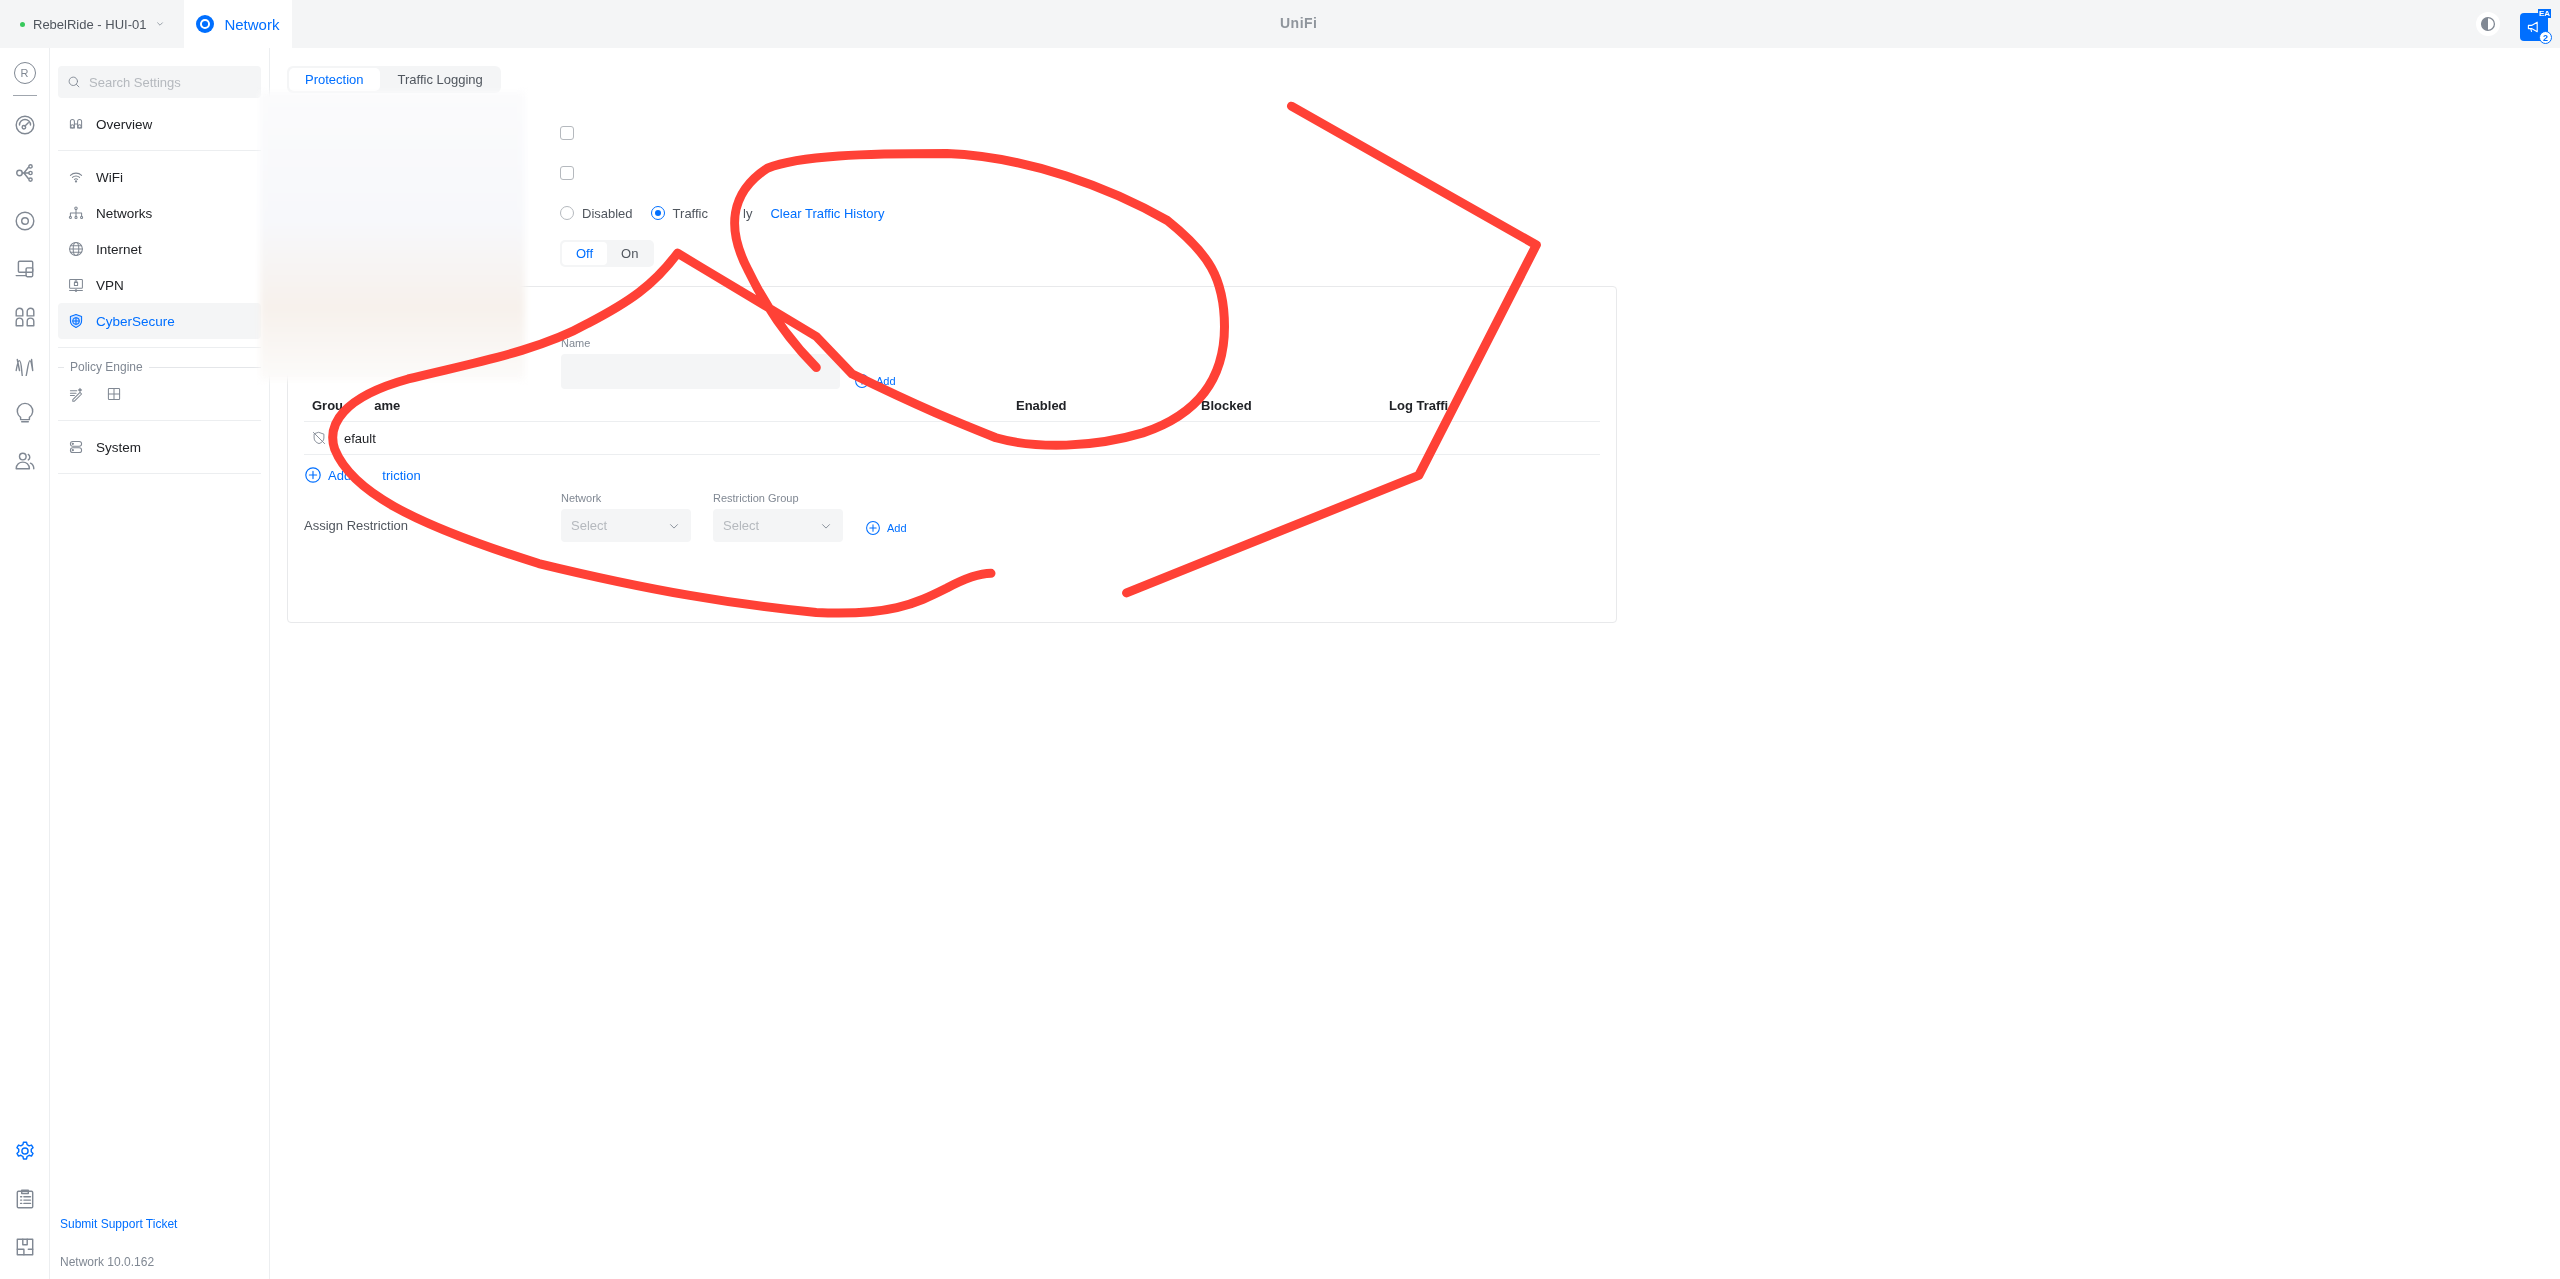 Image resolution: width=2560 pixels, height=1279 pixels. I want to click on binoculars-icon, so click(76, 124).